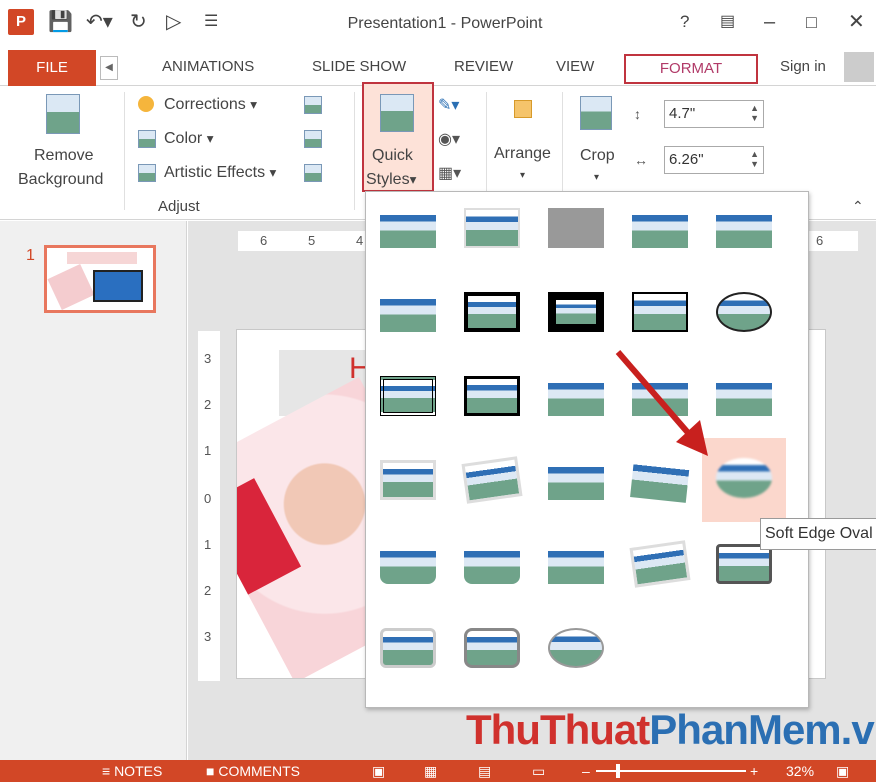 This screenshot has height=782, width=876. What do you see at coordinates (596, 178) in the screenshot?
I see `crop-dropdown-icon: ▾` at bounding box center [596, 178].